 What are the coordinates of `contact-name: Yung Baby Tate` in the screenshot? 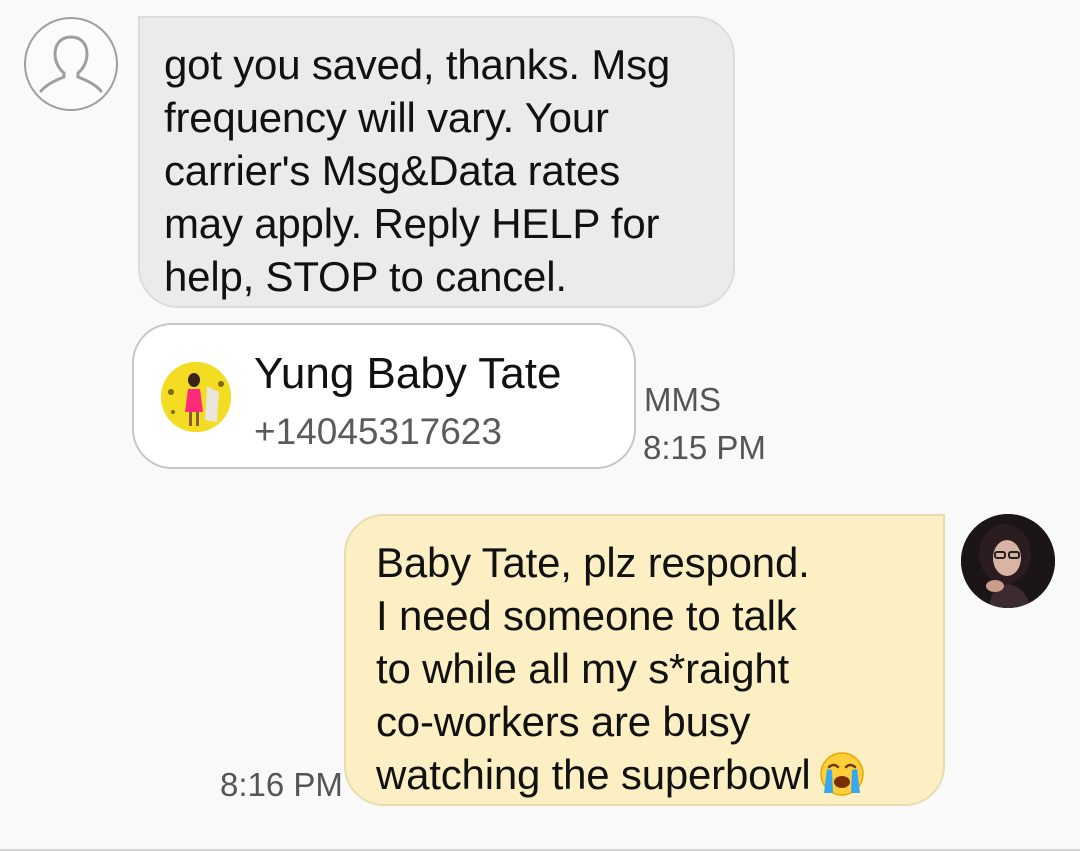 It's located at (408, 373).